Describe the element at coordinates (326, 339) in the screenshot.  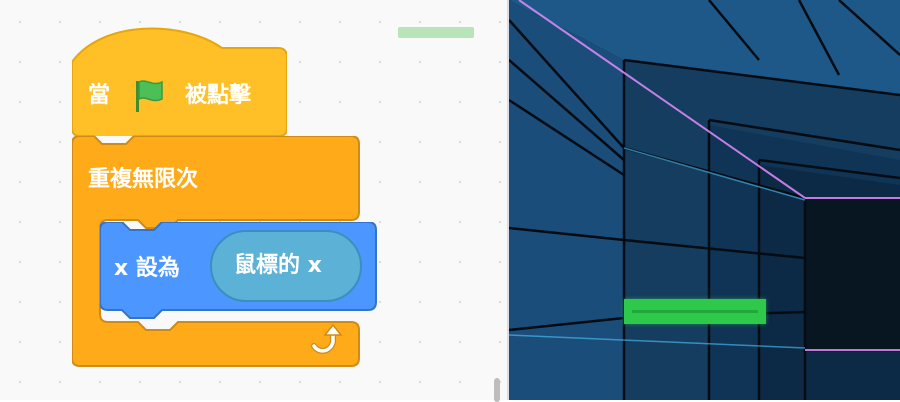
I see `loop-arrow-icon` at that location.